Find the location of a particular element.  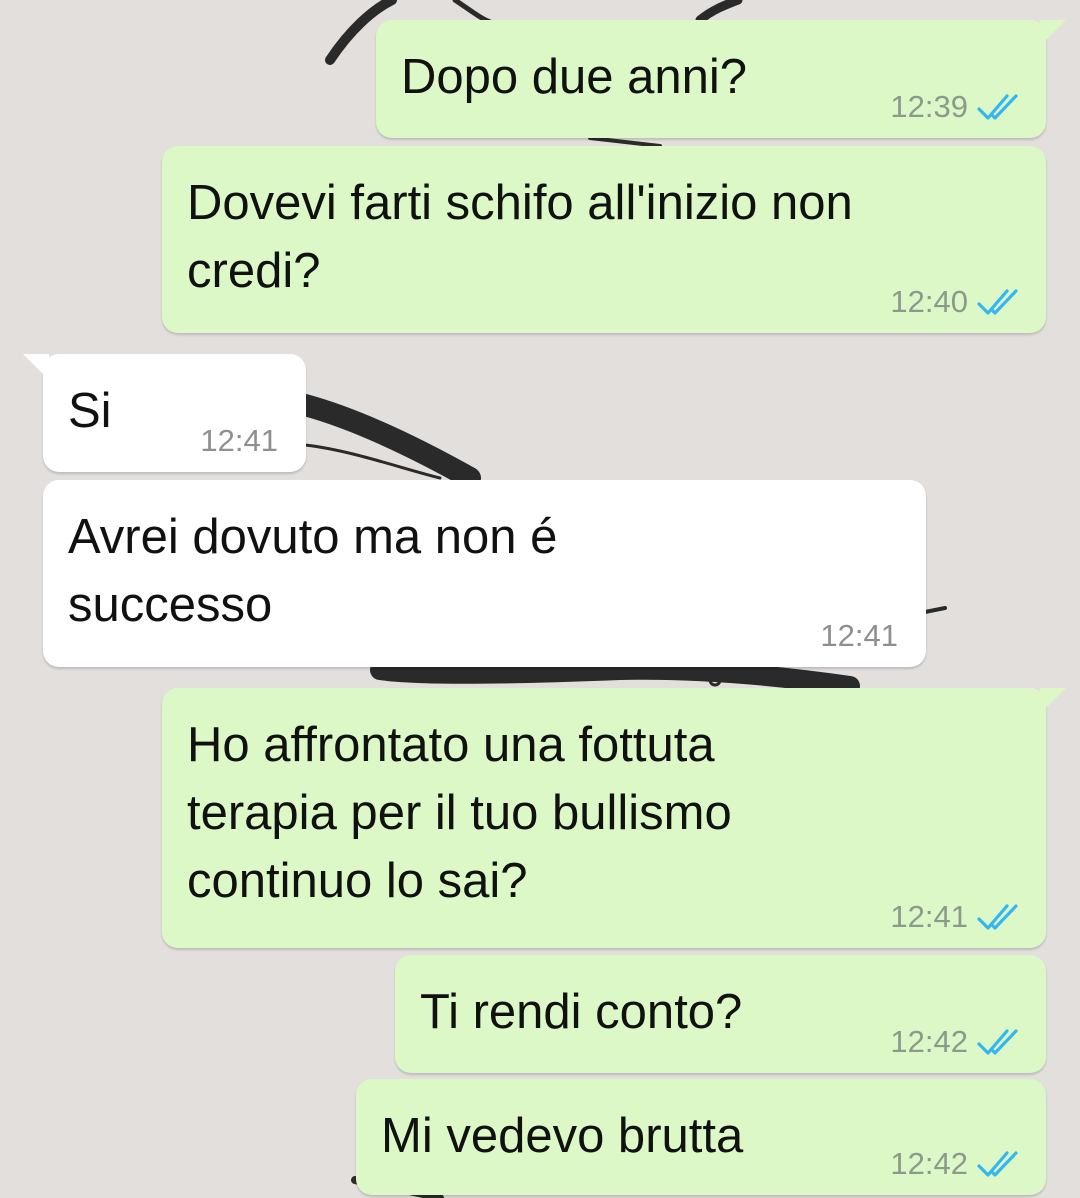

incoming-message-bubble: Si 12:41 is located at coordinates (164, 413).